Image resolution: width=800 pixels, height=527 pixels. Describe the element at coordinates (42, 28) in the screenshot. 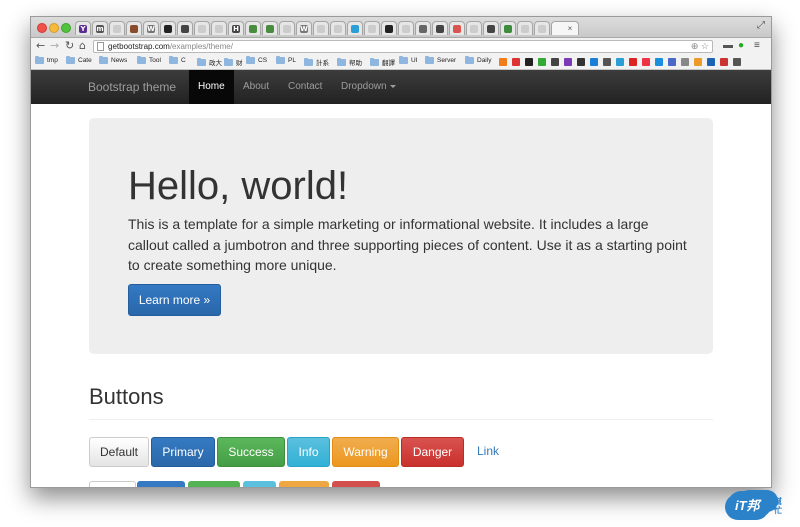

I see `close-window-button` at that location.